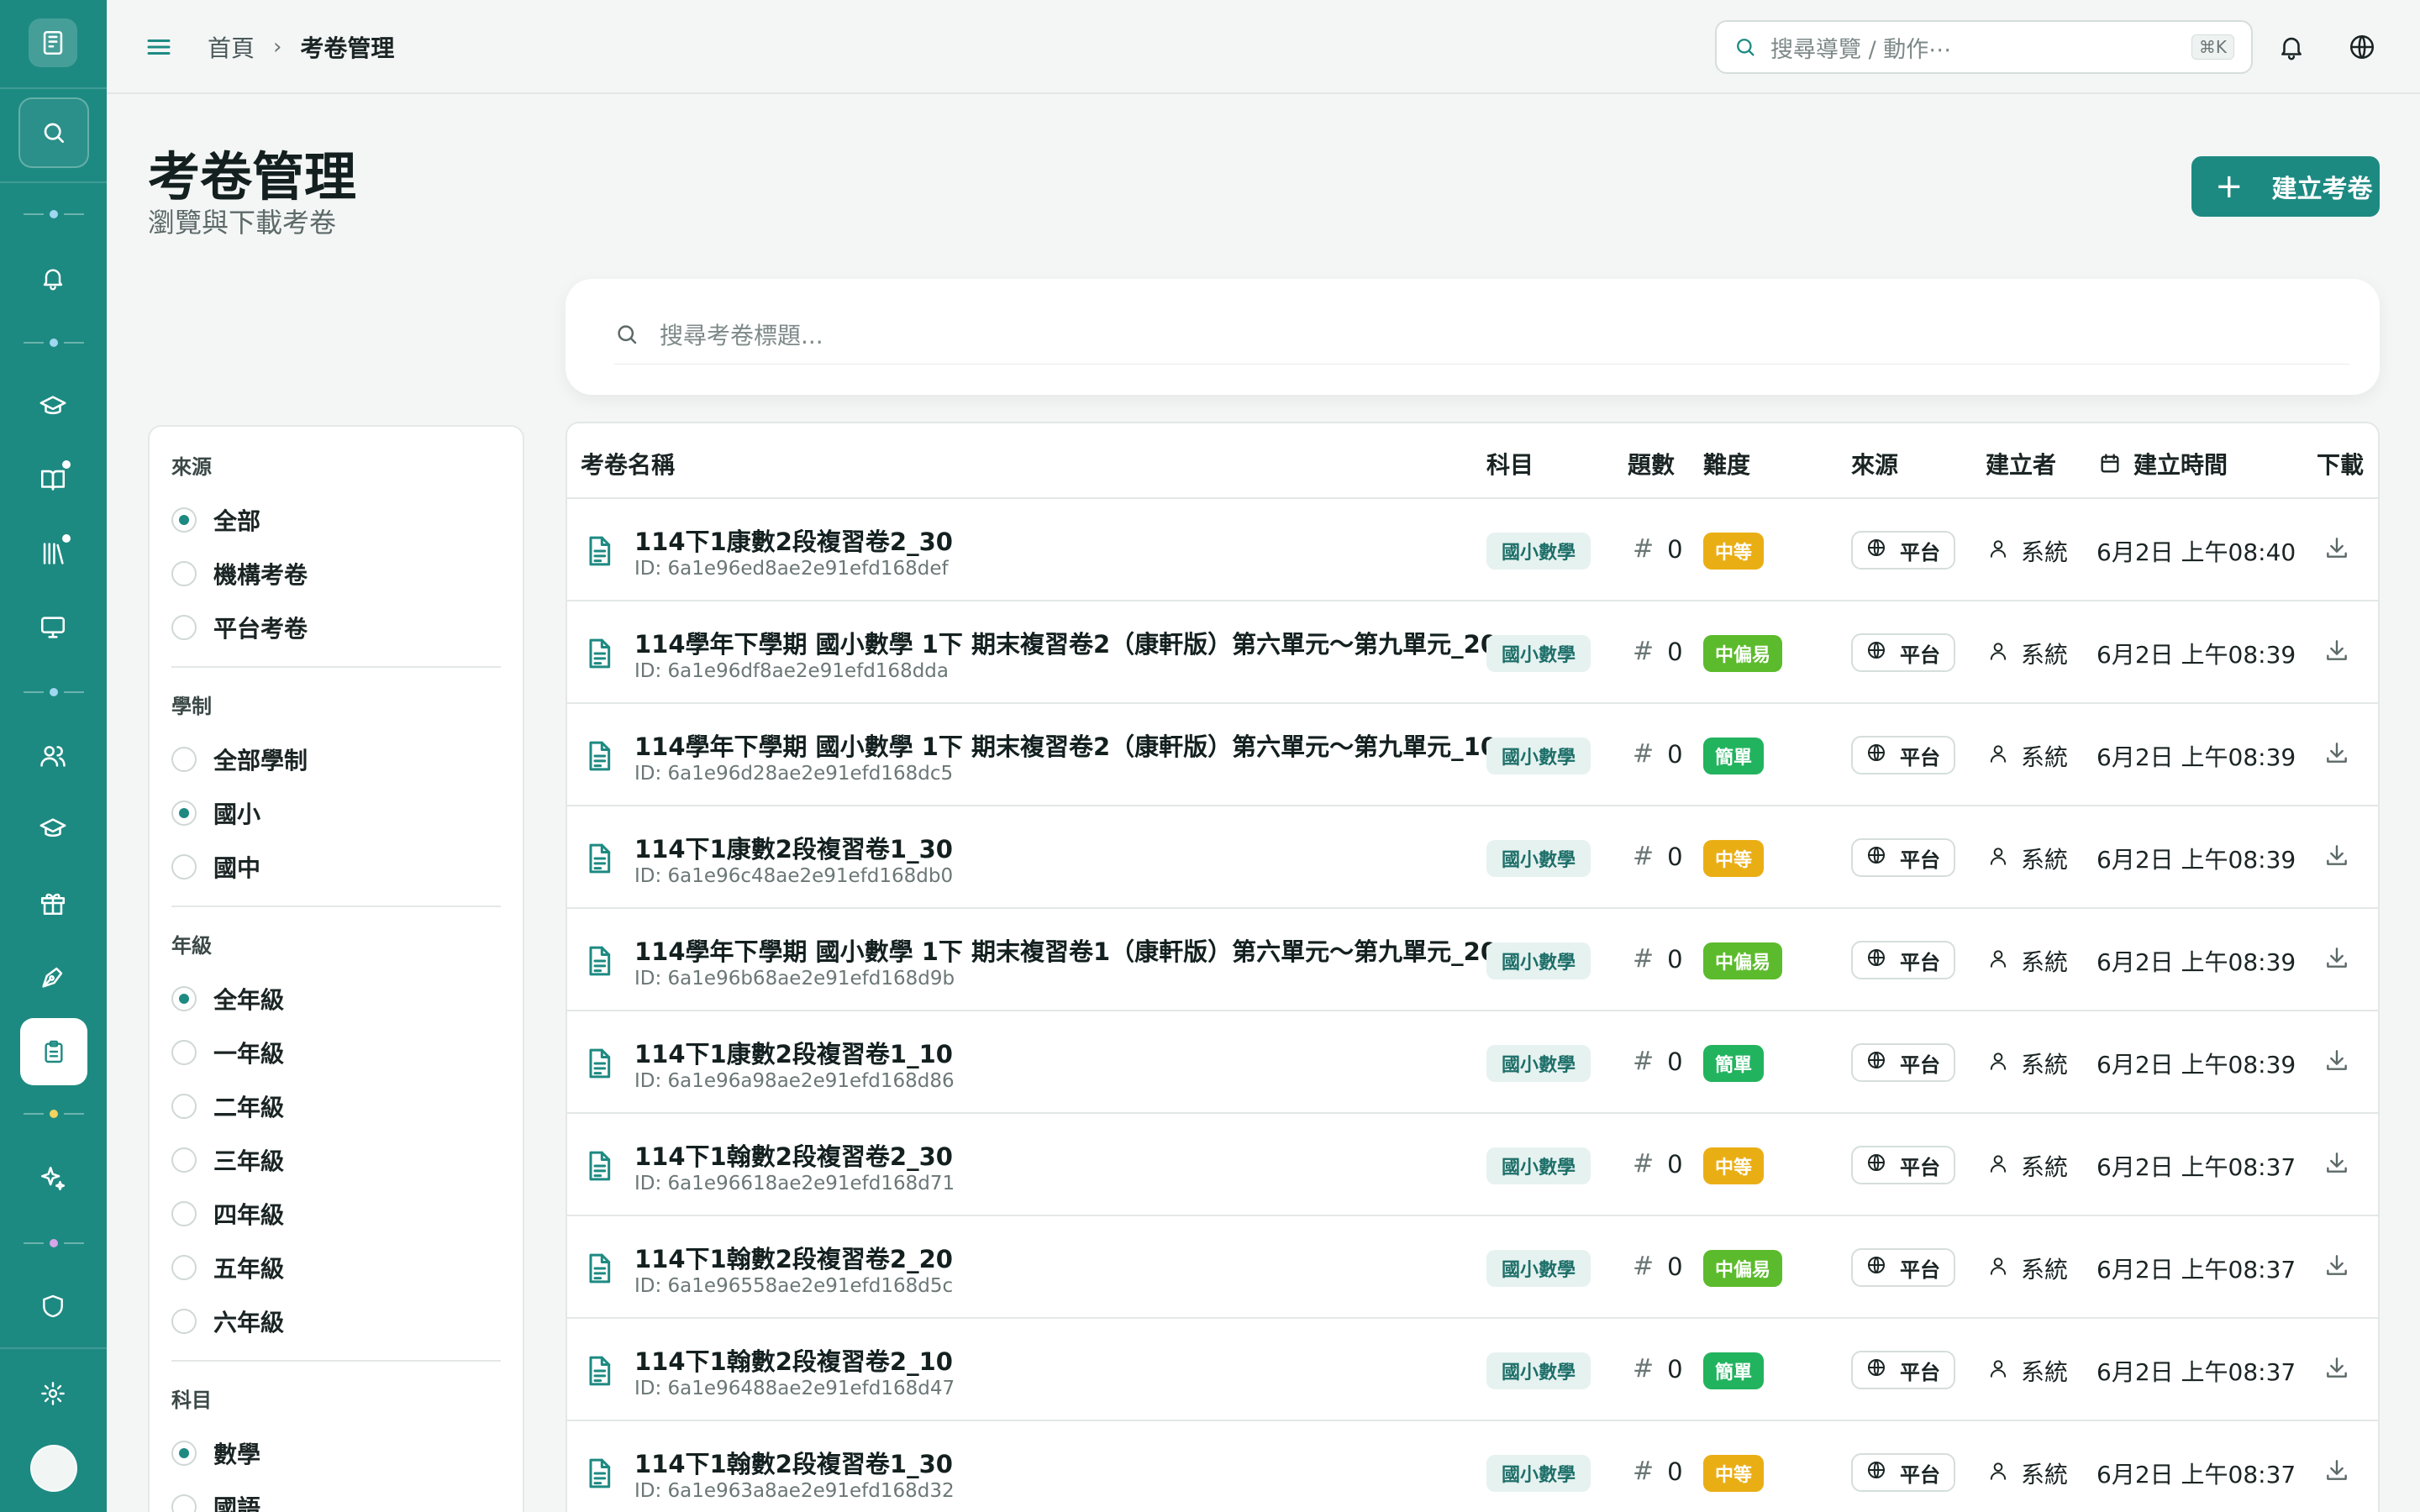 This screenshot has width=2420, height=1512. I want to click on breadcrumb-home: 首頁, so click(232, 47).